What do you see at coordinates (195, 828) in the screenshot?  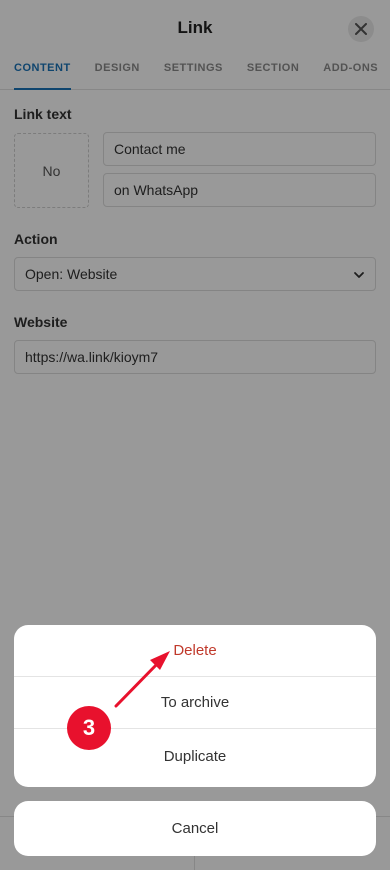 I see `cancel-button: Cancel` at bounding box center [195, 828].